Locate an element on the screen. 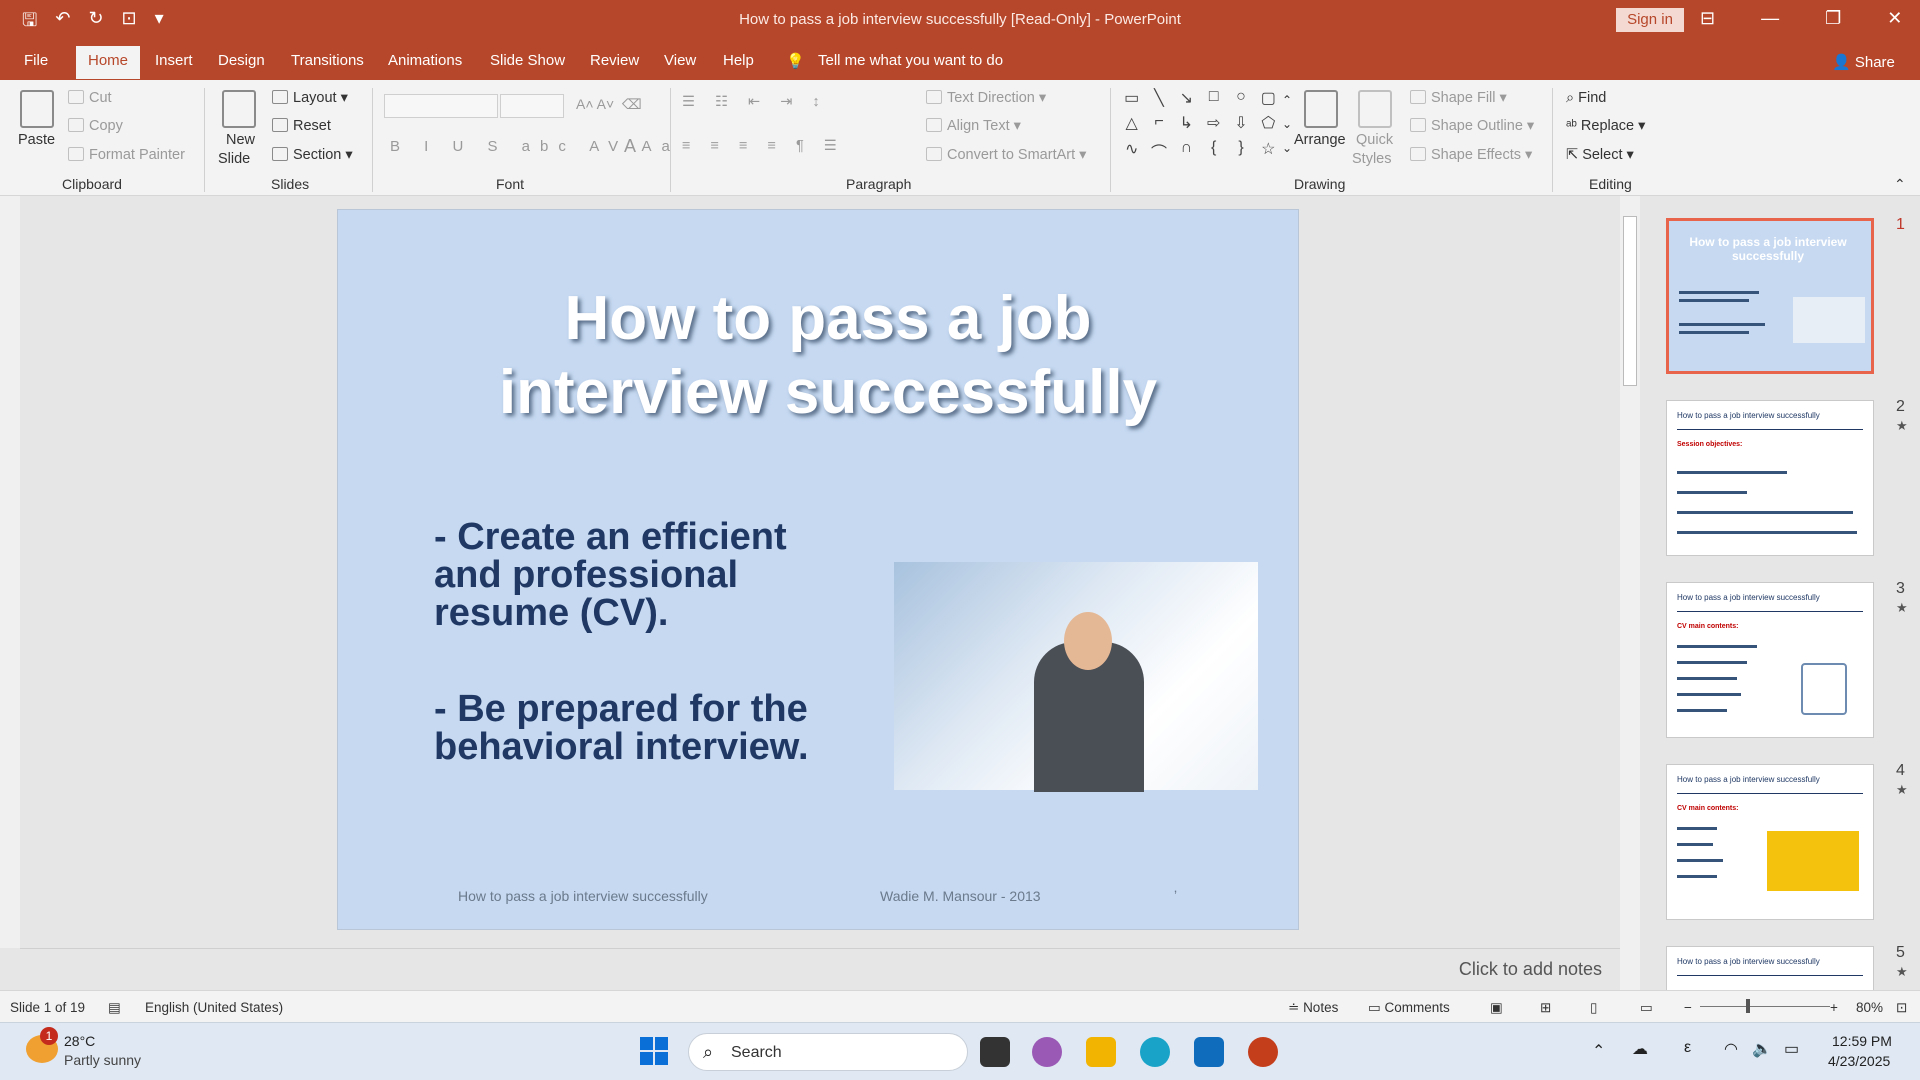 The width and height of the screenshot is (1920, 1080). tab-slide-show: Slide Show is located at coordinates (527, 60).